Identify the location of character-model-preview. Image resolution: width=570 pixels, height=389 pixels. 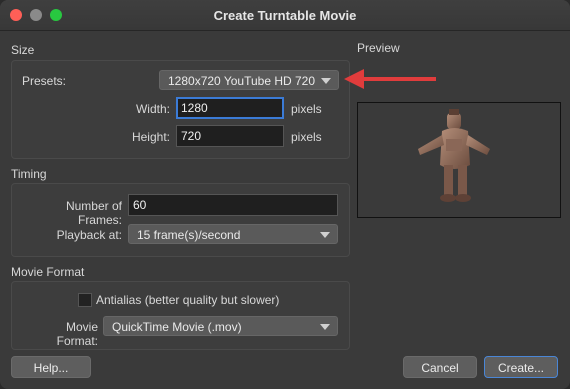
(454, 155).